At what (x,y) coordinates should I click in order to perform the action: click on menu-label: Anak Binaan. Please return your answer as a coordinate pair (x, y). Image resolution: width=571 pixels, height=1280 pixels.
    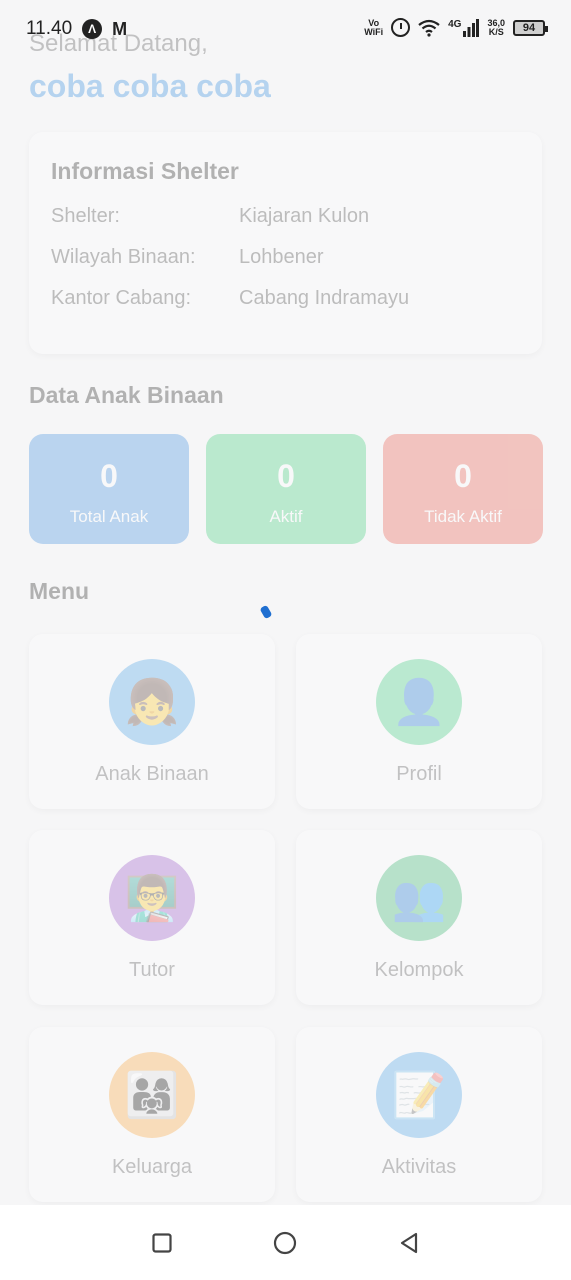
    Looking at the image, I should click on (152, 774).